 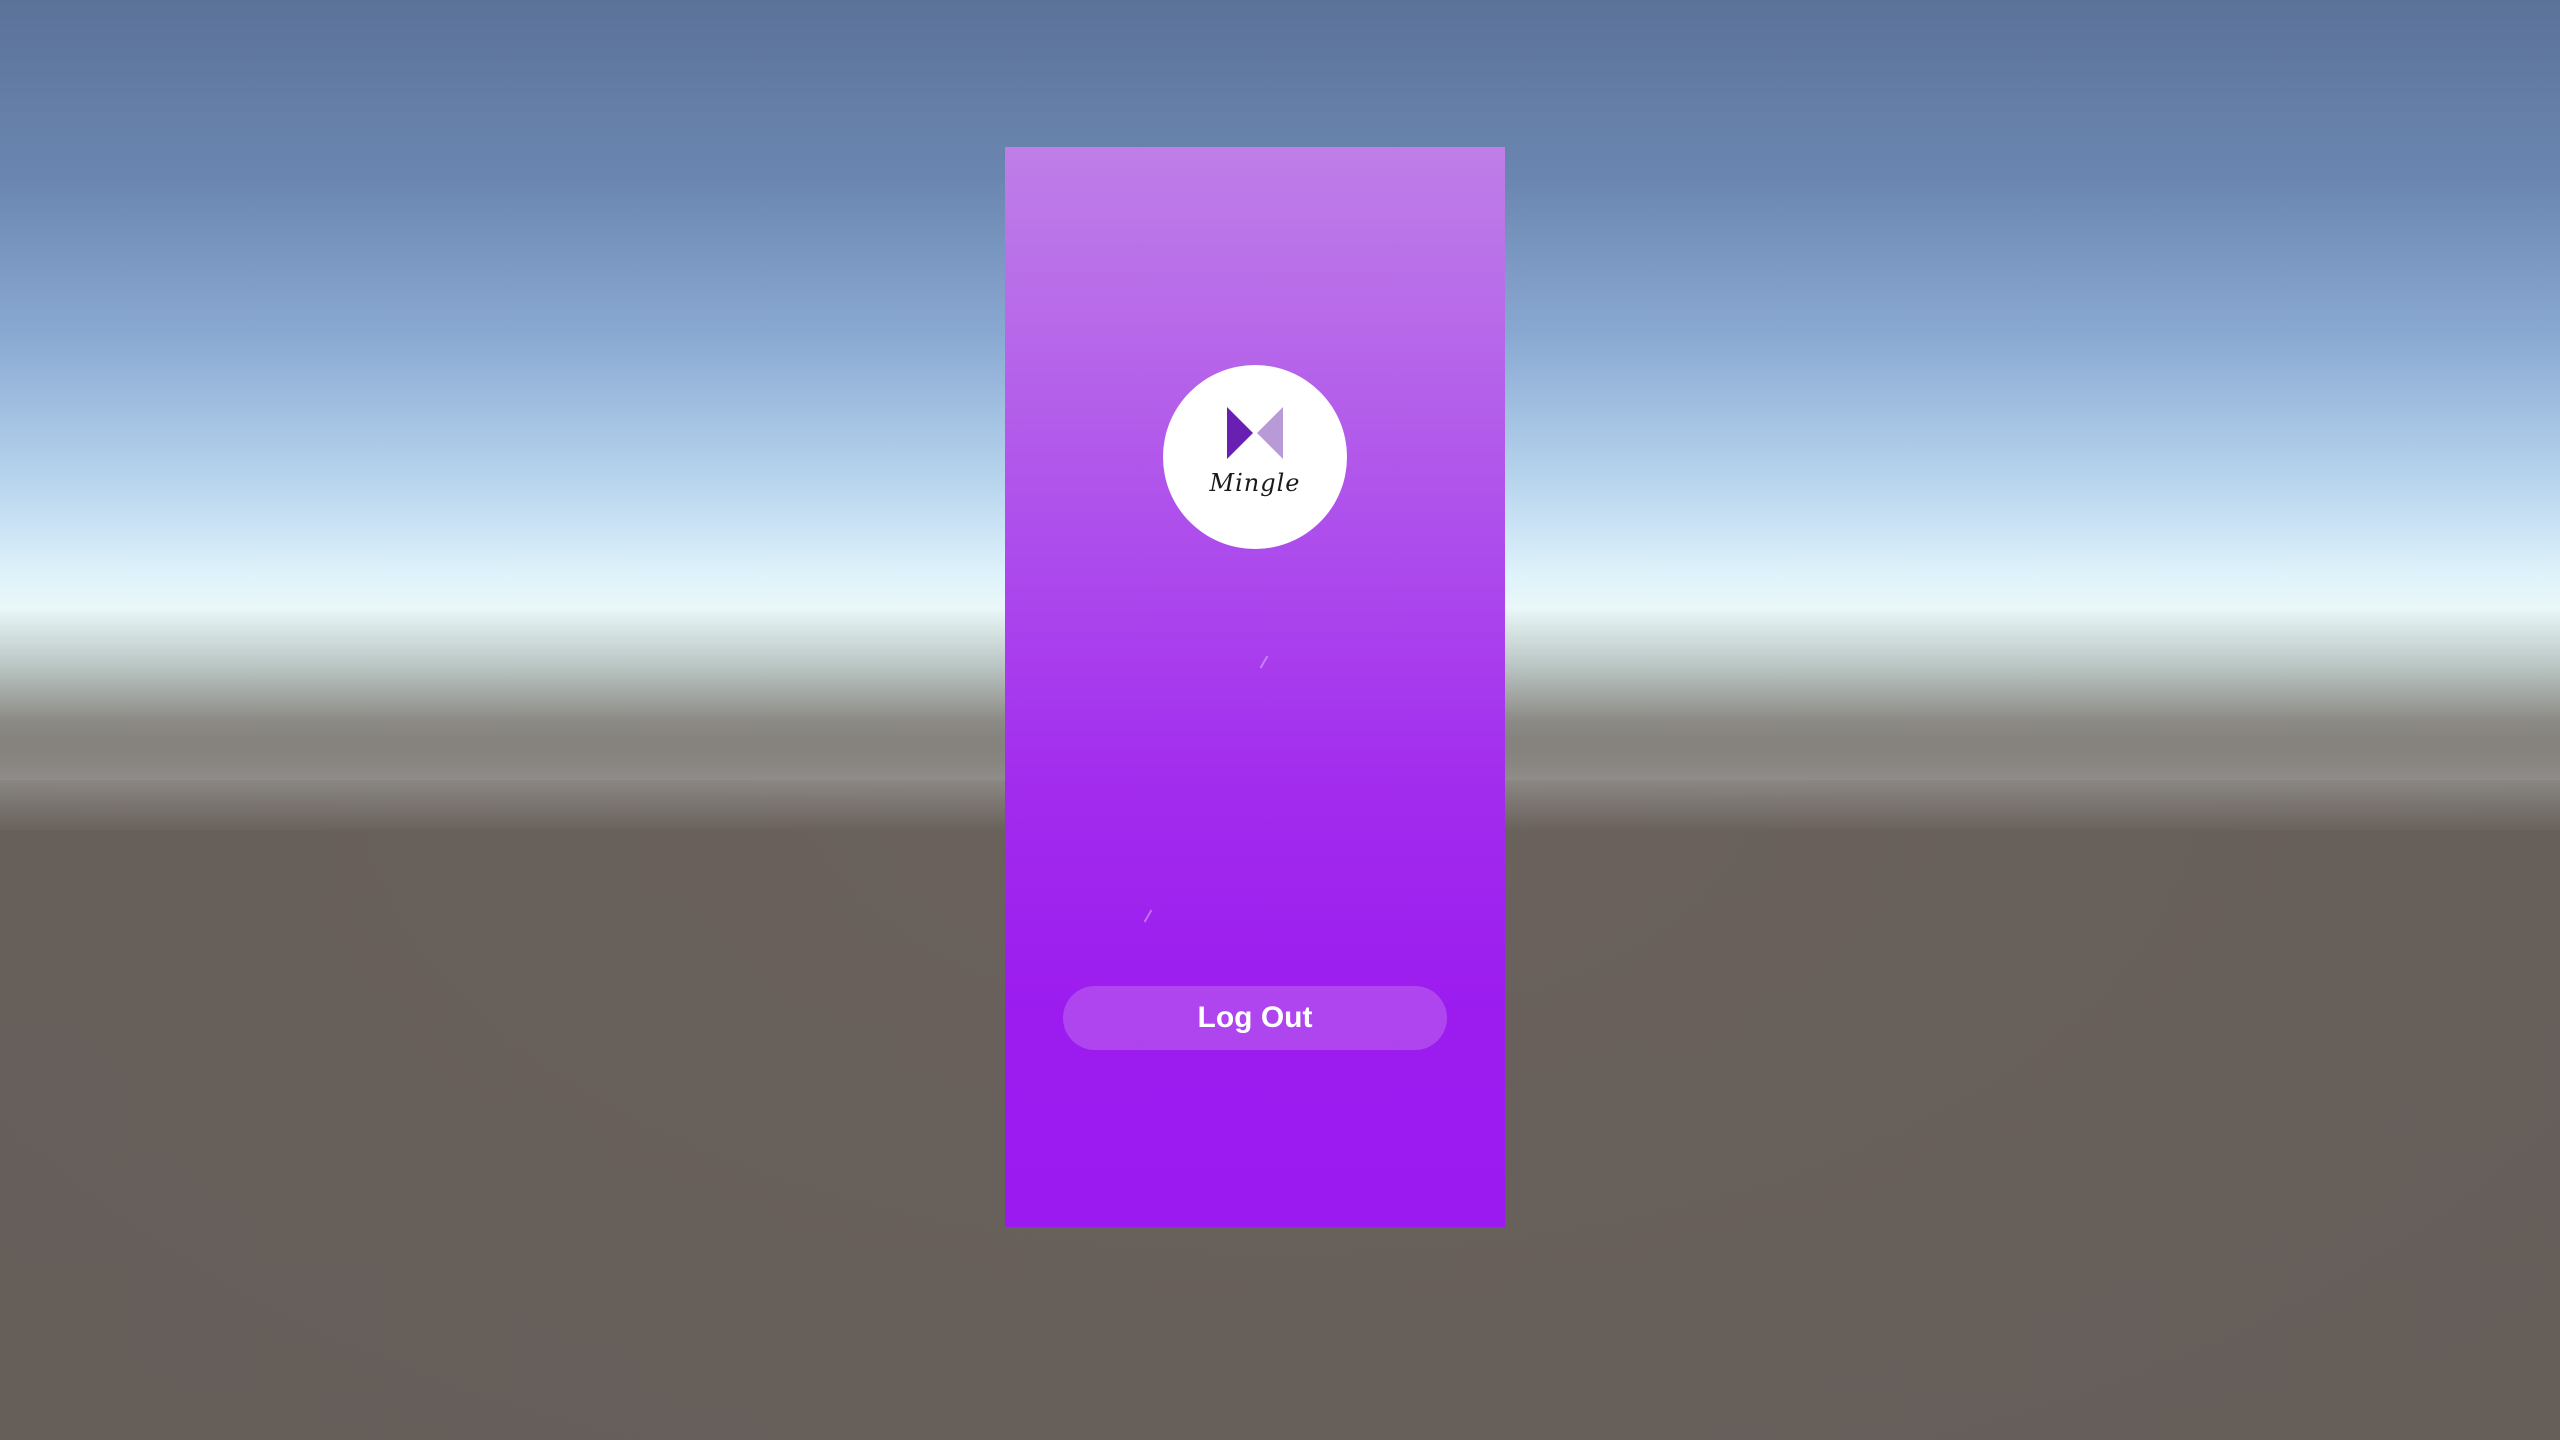 I want to click on bowtie-logo-icon, so click(x=1255, y=433).